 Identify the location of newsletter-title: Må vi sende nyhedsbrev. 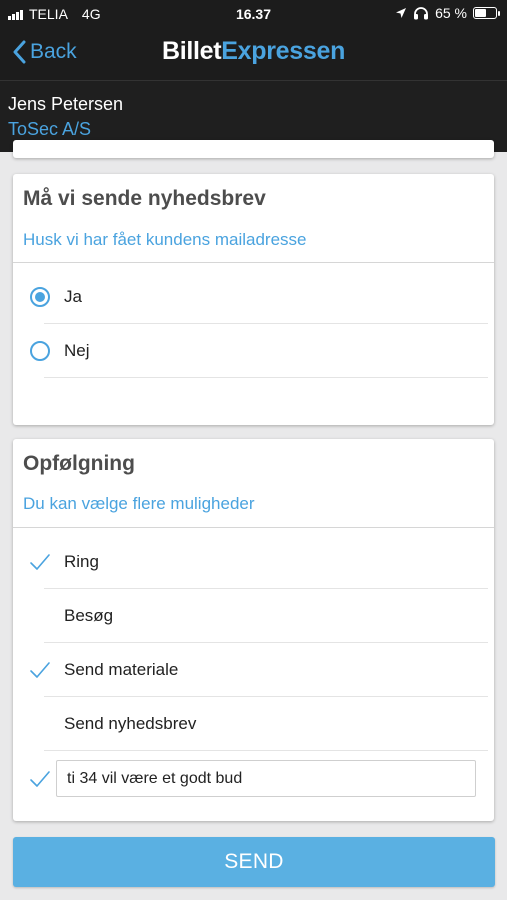
(144, 198).